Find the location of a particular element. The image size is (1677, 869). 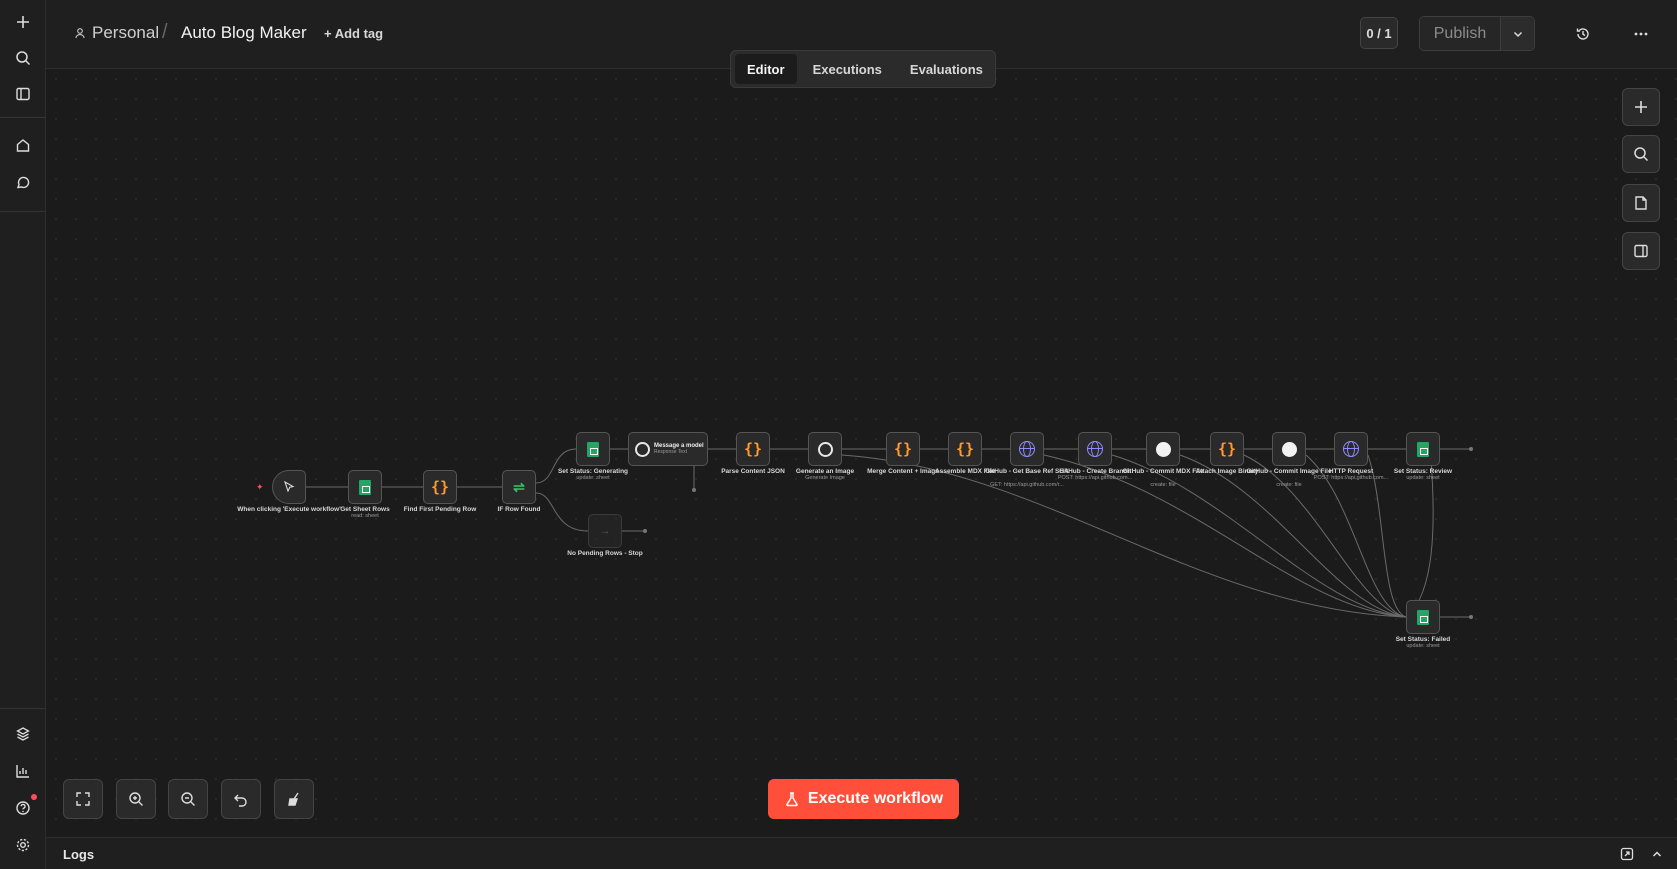

node-attach-image-binary: {} is located at coordinates (1227, 449).